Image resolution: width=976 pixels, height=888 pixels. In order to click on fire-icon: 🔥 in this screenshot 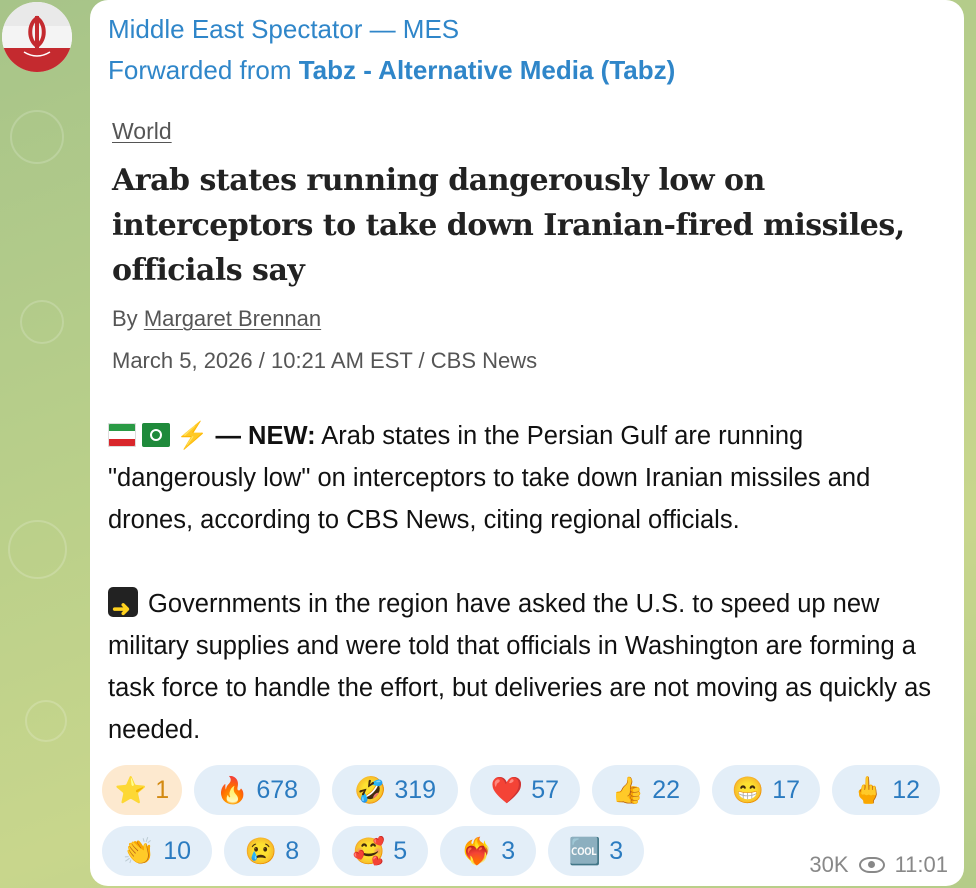, I will do `click(232, 790)`.